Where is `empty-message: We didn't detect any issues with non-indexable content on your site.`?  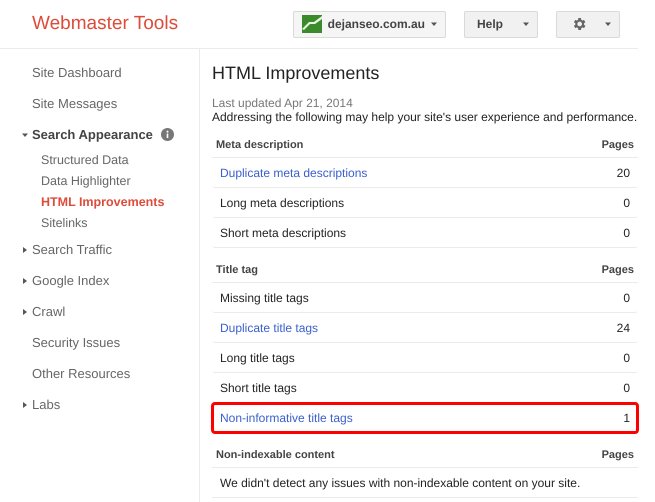 empty-message: We didn't detect any issues with non-indexable content on your site. is located at coordinates (425, 483).